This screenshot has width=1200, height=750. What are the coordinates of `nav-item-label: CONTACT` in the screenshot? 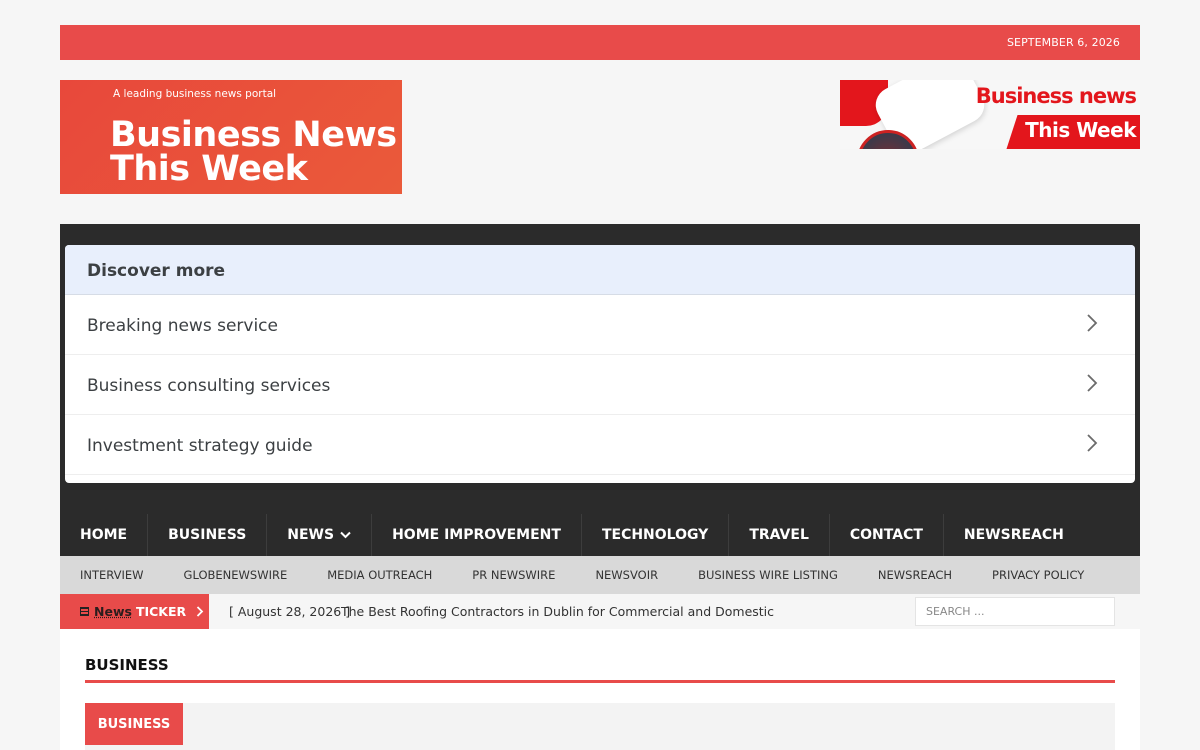 It's located at (886, 535).